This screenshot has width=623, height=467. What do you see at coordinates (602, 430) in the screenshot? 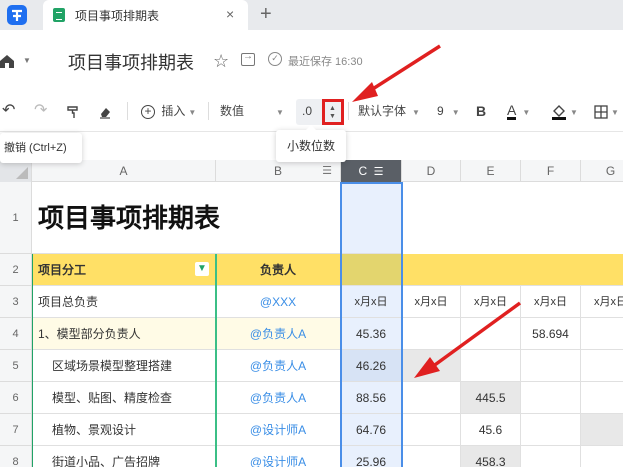
I see `cell-g7` at bounding box center [602, 430].